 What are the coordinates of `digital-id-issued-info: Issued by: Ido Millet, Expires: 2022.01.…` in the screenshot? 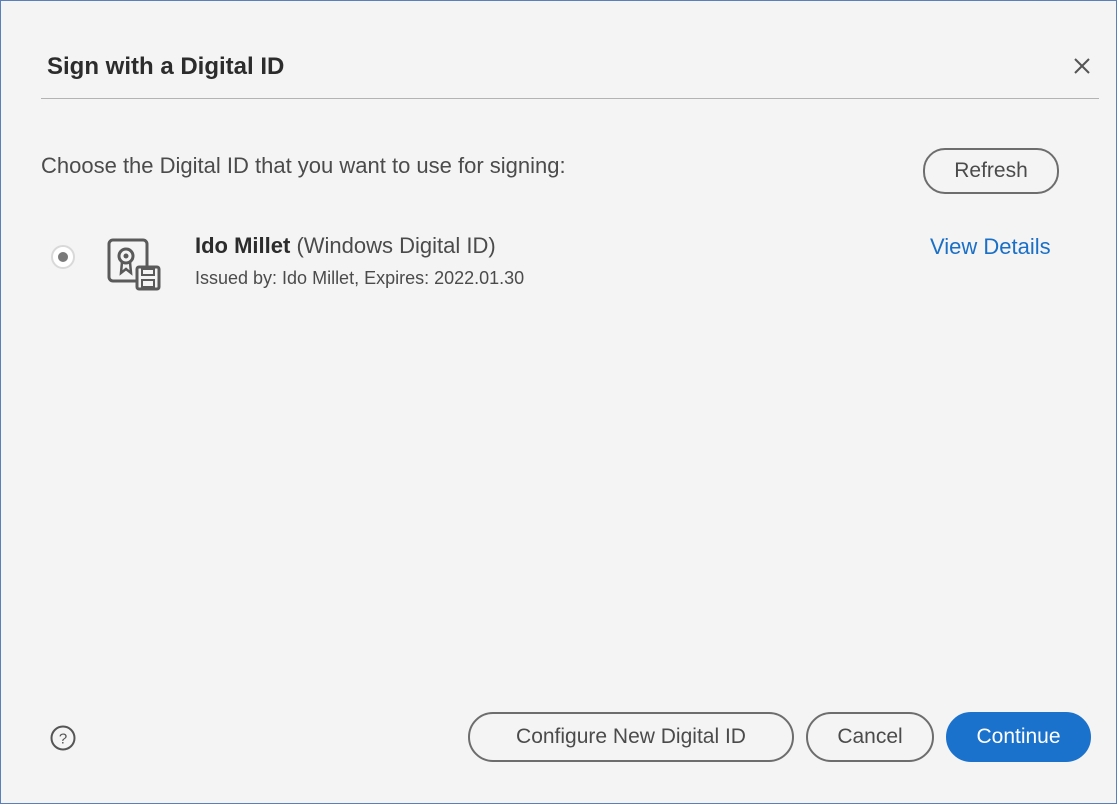 It's located at (360, 278).